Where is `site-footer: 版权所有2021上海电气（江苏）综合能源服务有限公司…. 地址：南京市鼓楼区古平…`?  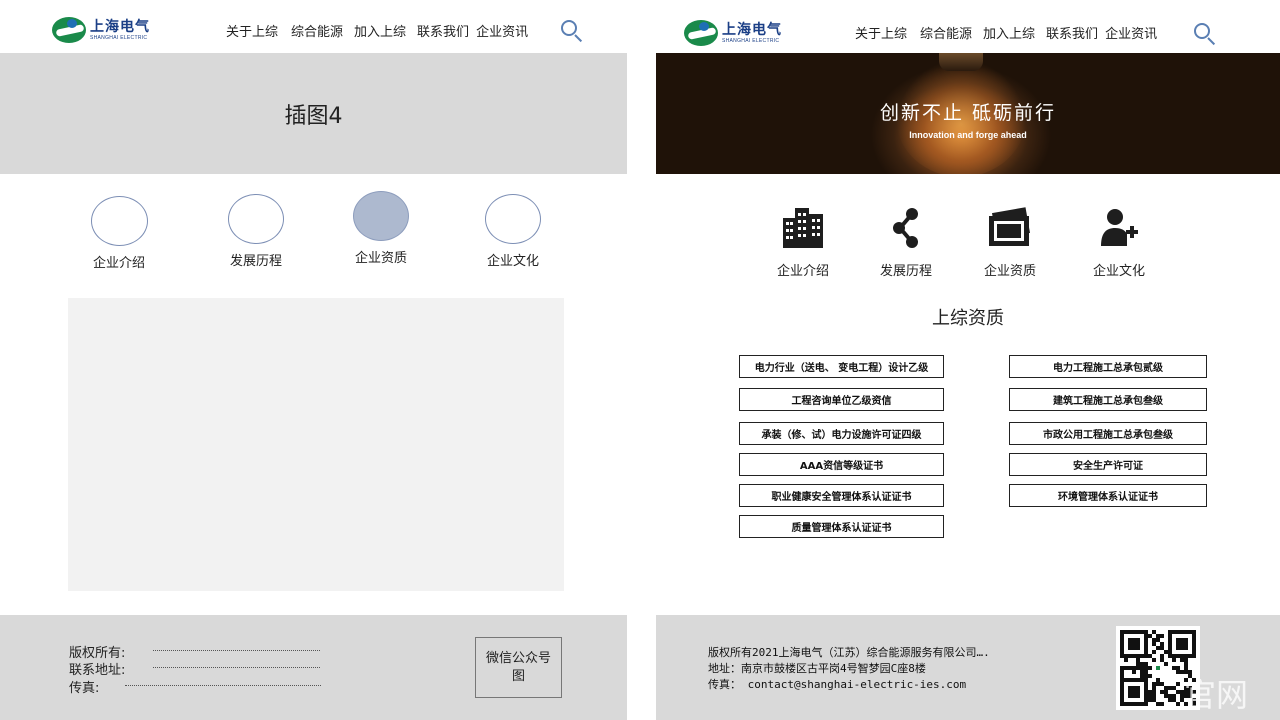 site-footer: 版权所有2021上海电气（江苏）综合能源服务有限公司…. 地址：南京市鼓楼区古平… is located at coordinates (968, 667).